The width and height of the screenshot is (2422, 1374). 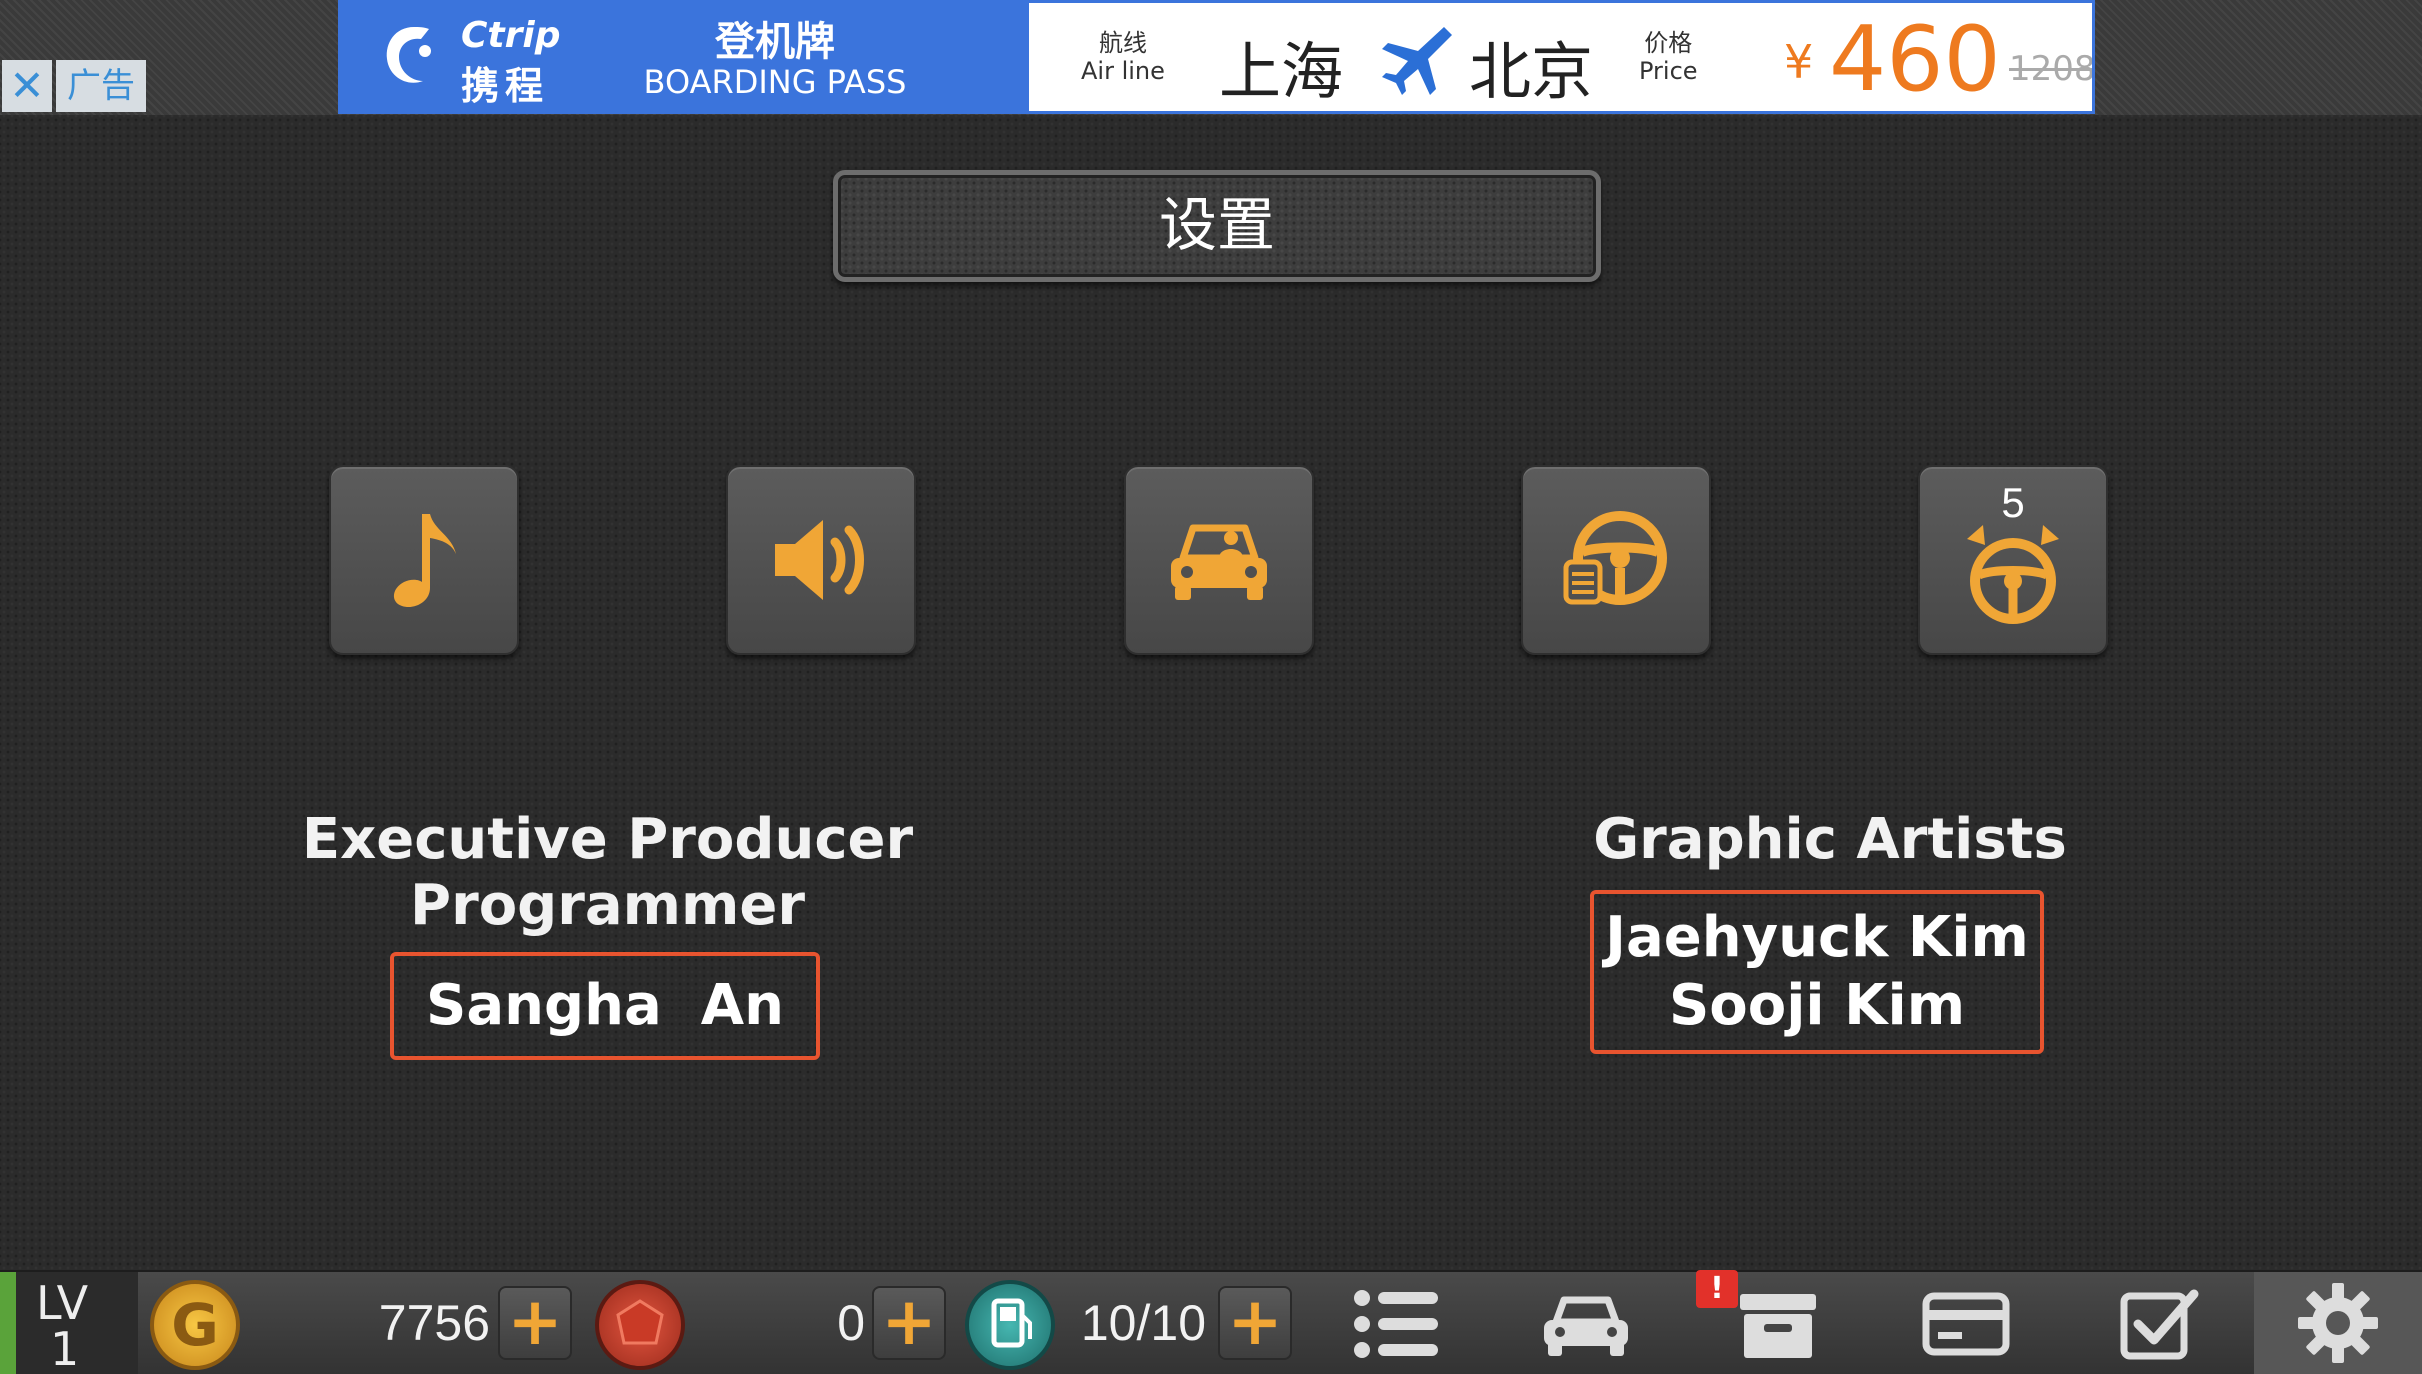 I want to click on fuel-amount: 10/10, so click(x=1143, y=1323).